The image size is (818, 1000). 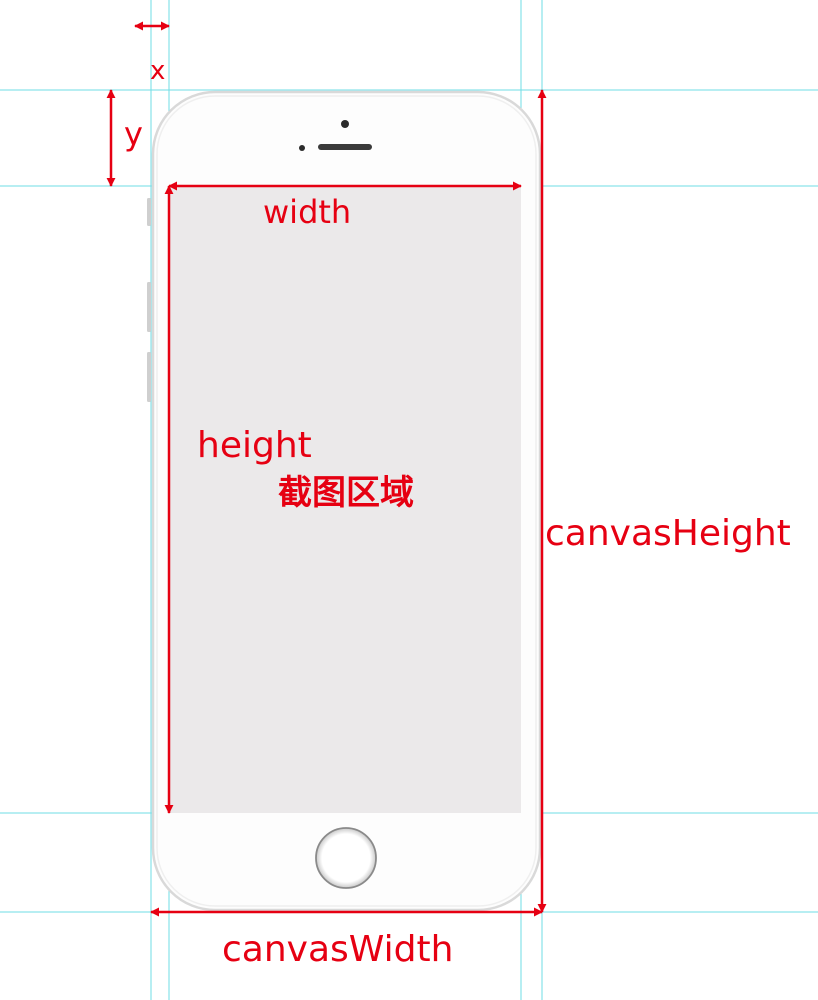 I want to click on home-button-icon, so click(x=346, y=858).